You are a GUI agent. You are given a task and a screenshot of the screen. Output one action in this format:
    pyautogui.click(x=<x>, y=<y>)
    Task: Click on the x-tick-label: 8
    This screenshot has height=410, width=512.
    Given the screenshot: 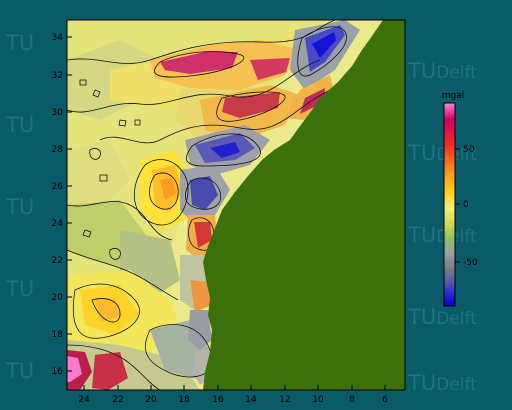 What is the action you would take?
    pyautogui.click(x=352, y=400)
    